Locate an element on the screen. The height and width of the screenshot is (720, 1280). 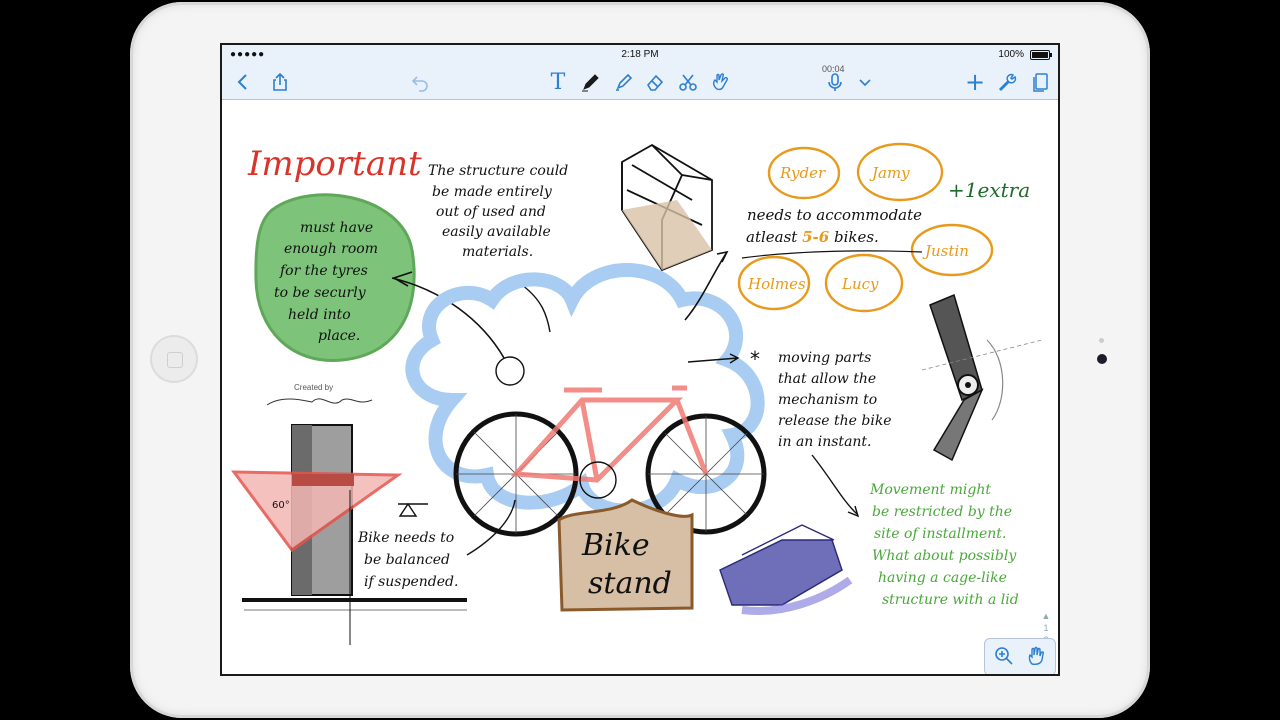
cage-sketch is located at coordinates (786, 569).